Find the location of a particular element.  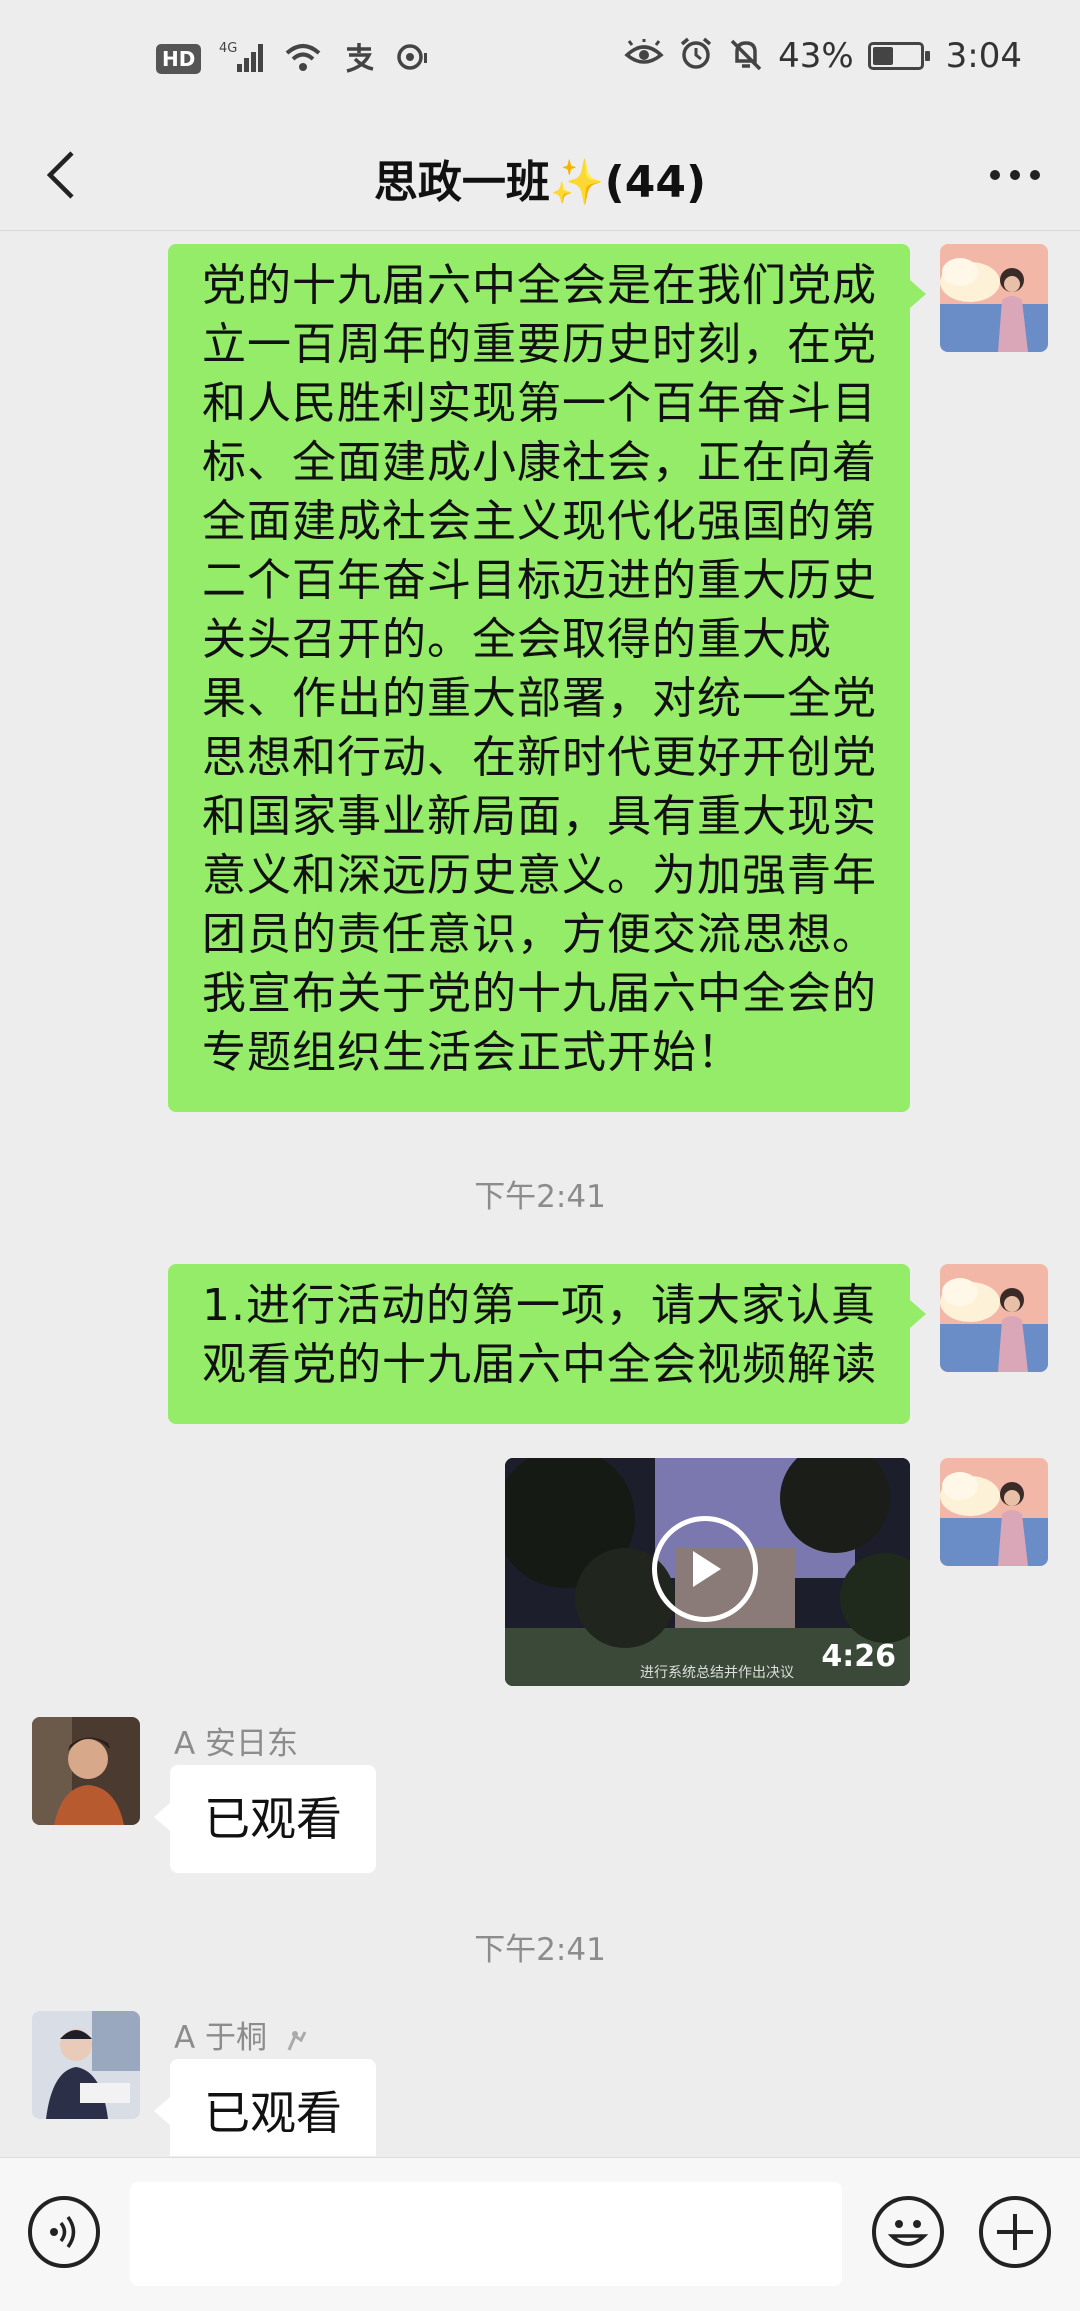

voice-icon is located at coordinates (63, 2232).